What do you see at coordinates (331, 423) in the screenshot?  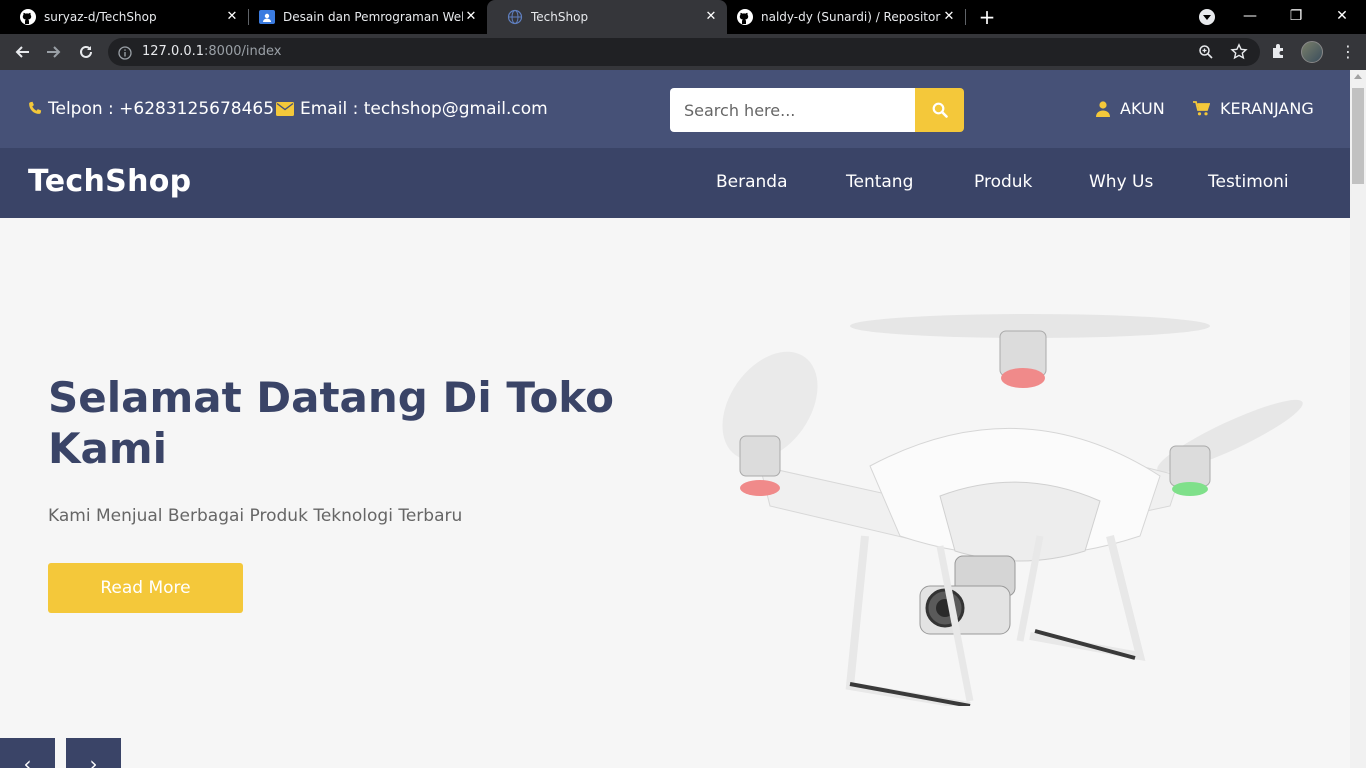 I see `hero-title: Selamat Datang Di Toko Kami` at bounding box center [331, 423].